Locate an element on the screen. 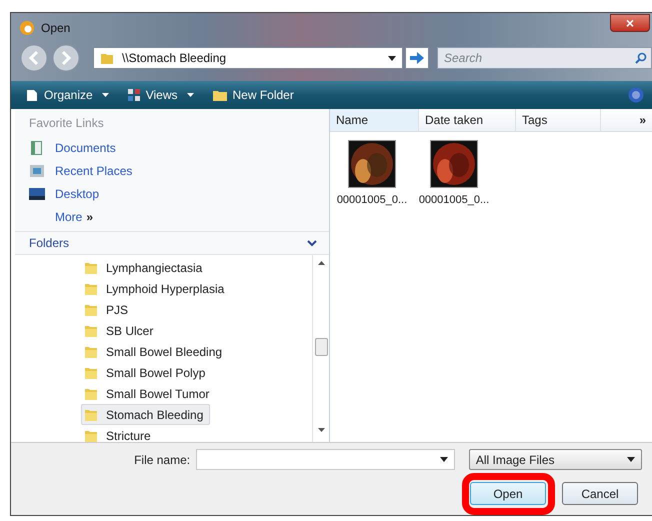  desktop-icon is located at coordinates (37, 194).